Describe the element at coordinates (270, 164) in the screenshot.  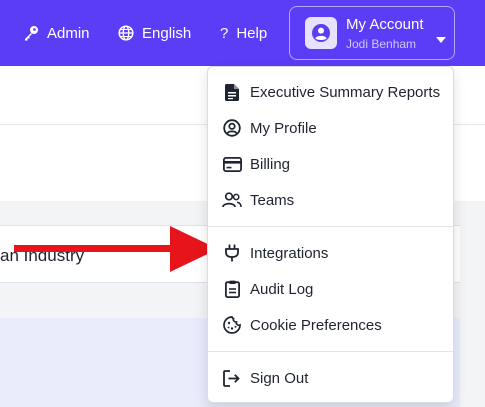
I see `menu-item-label: Billing` at that location.